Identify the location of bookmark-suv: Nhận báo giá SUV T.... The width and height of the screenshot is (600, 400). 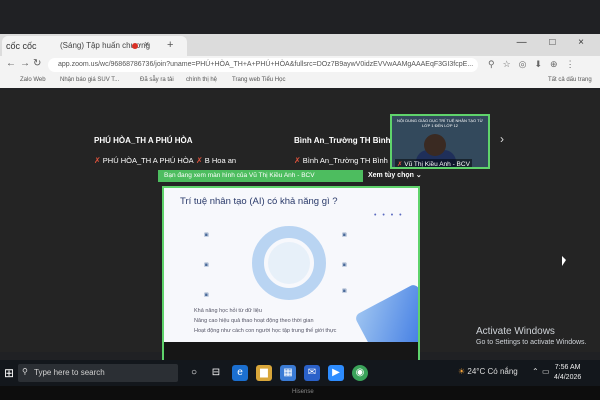
(89, 80).